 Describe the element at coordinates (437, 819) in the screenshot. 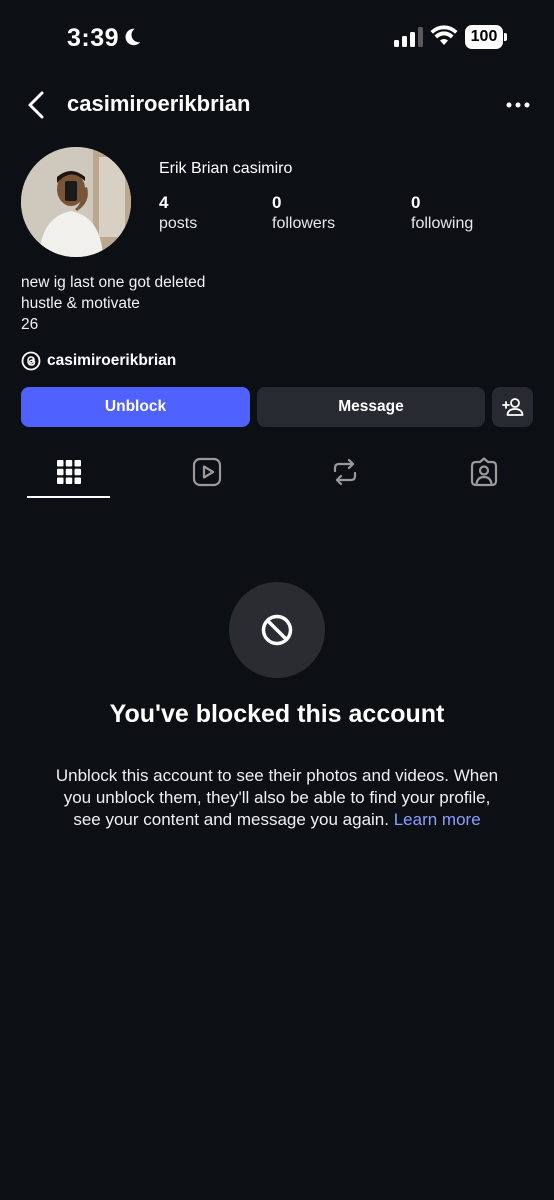

I see `learn-more-link: Learn more` at that location.